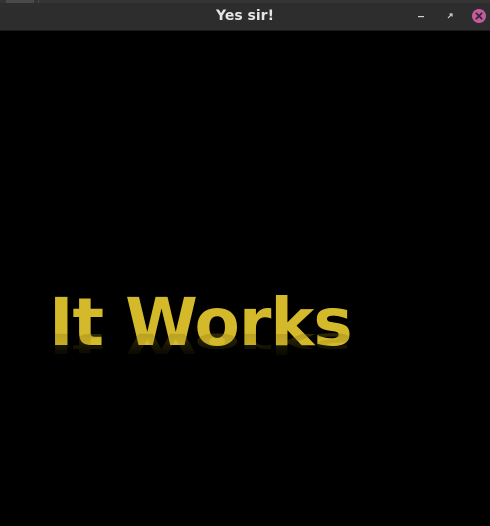 The width and height of the screenshot is (490, 526). I want to click on maximize-icon, so click(450, 16).